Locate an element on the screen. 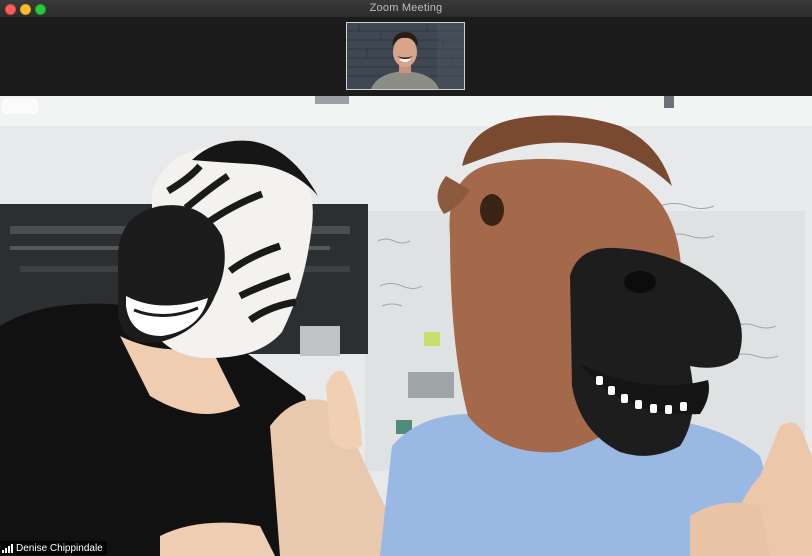 This screenshot has width=812, height=556. signal-bars-icon is located at coordinates (7, 548).